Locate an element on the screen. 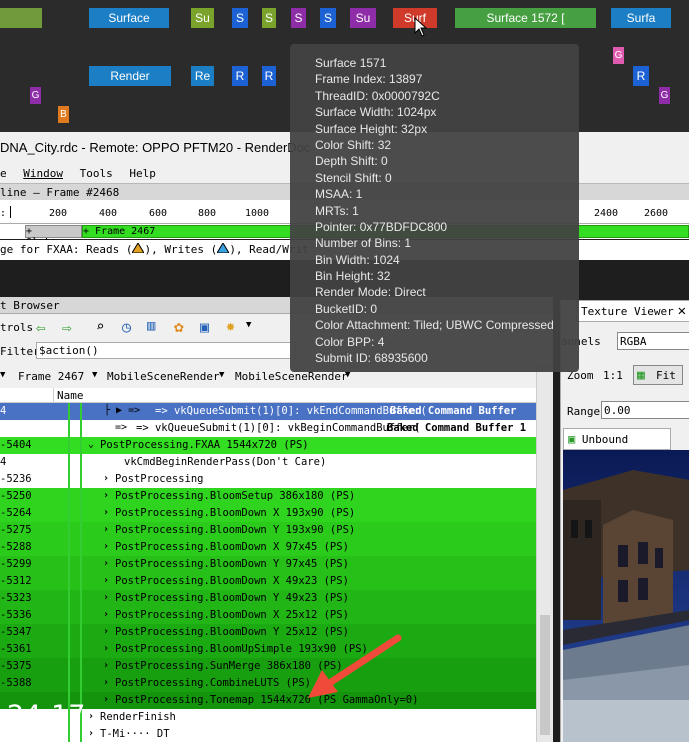  timeline-block: Surfa is located at coordinates (641, 18).